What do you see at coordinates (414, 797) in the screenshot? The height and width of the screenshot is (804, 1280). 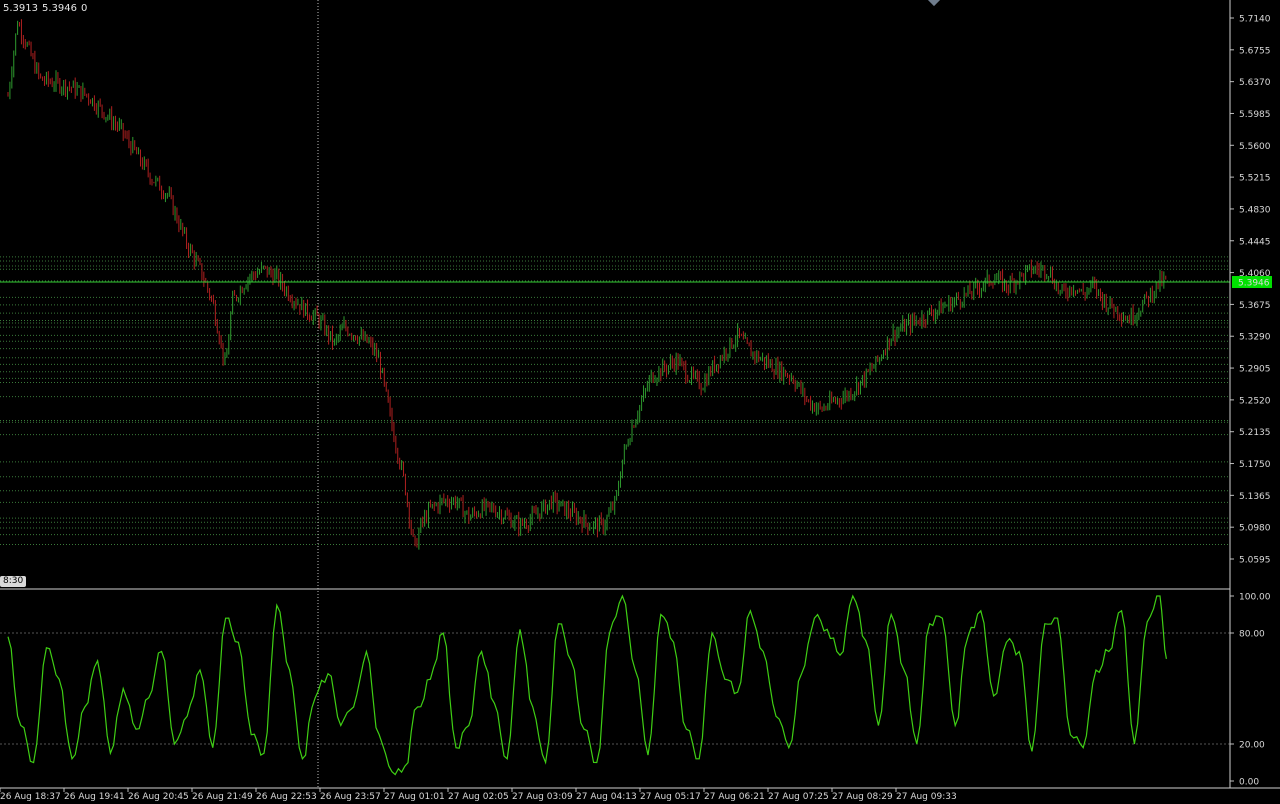 I see `time-tick-label: 27 Aug 01:01` at bounding box center [414, 797].